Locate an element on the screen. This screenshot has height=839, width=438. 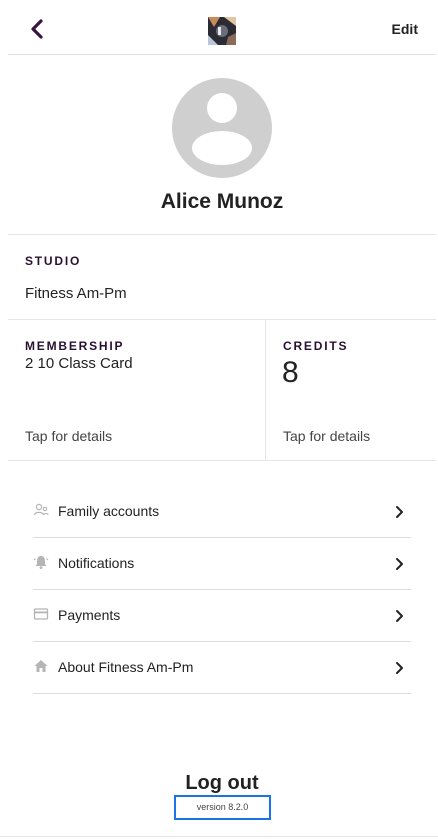
menu-item-payments: Payments is located at coordinates (222, 616).